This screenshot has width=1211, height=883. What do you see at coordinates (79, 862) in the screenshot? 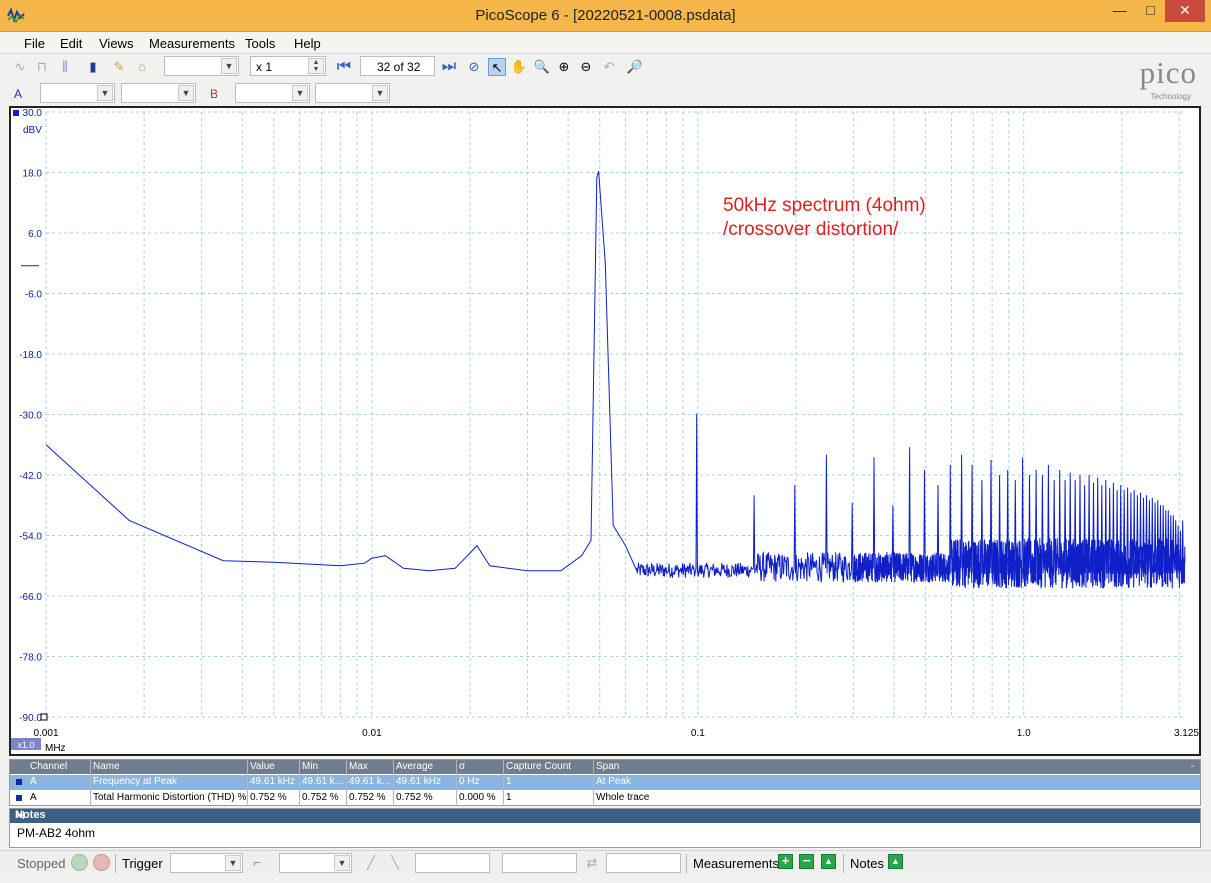
I see `start-capture-icon` at bounding box center [79, 862].